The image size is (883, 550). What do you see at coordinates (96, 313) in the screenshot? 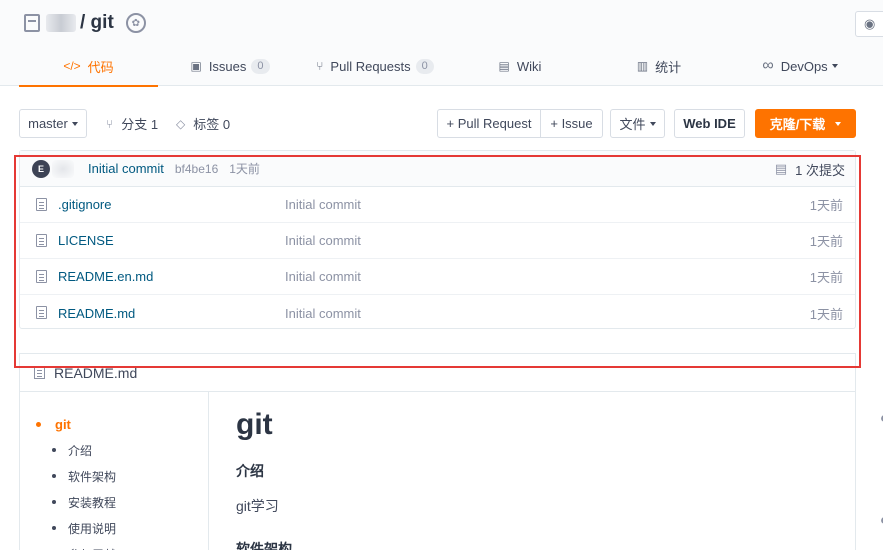
I see `file-name-link: README.md` at bounding box center [96, 313].